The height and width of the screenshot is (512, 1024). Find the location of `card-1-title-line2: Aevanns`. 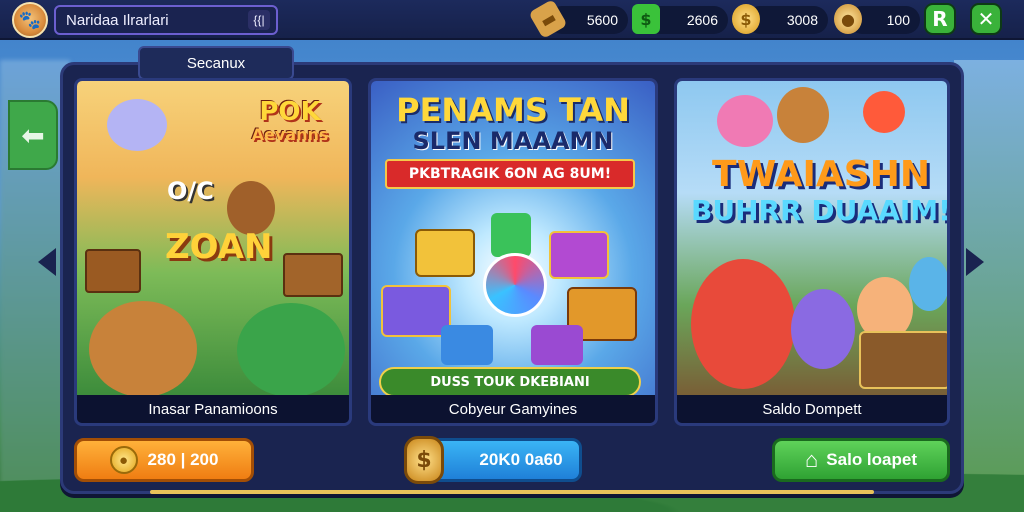

card-1-title-line2: Aevanns is located at coordinates (290, 134).